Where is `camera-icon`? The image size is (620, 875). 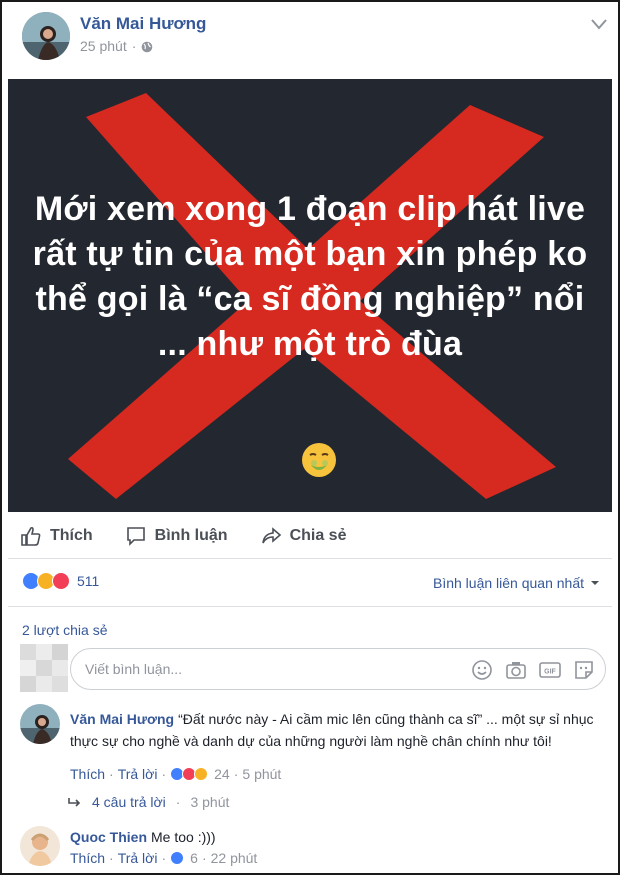
camera-icon is located at coordinates (516, 670).